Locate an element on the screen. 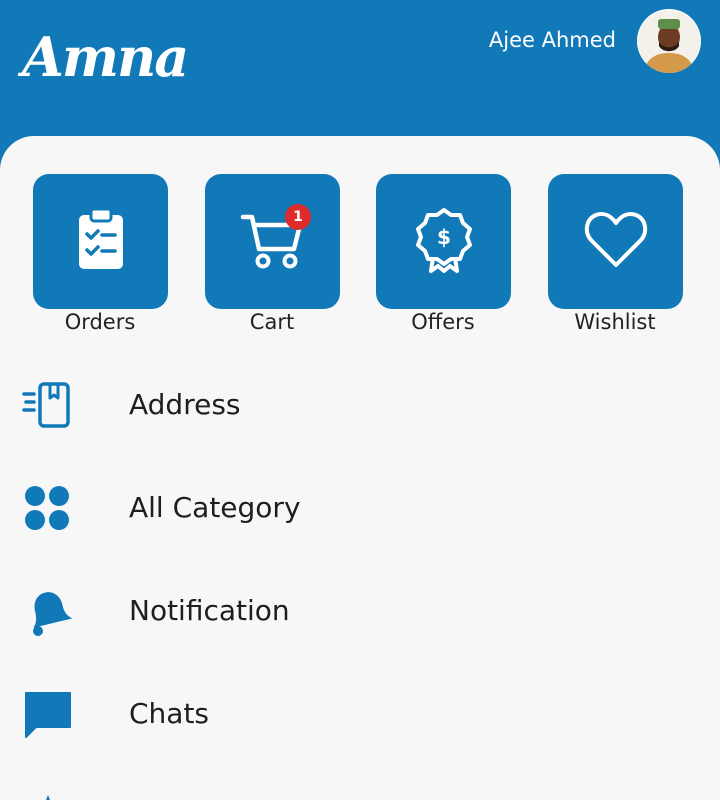  menu-item-notification: Notification is located at coordinates (360, 611).